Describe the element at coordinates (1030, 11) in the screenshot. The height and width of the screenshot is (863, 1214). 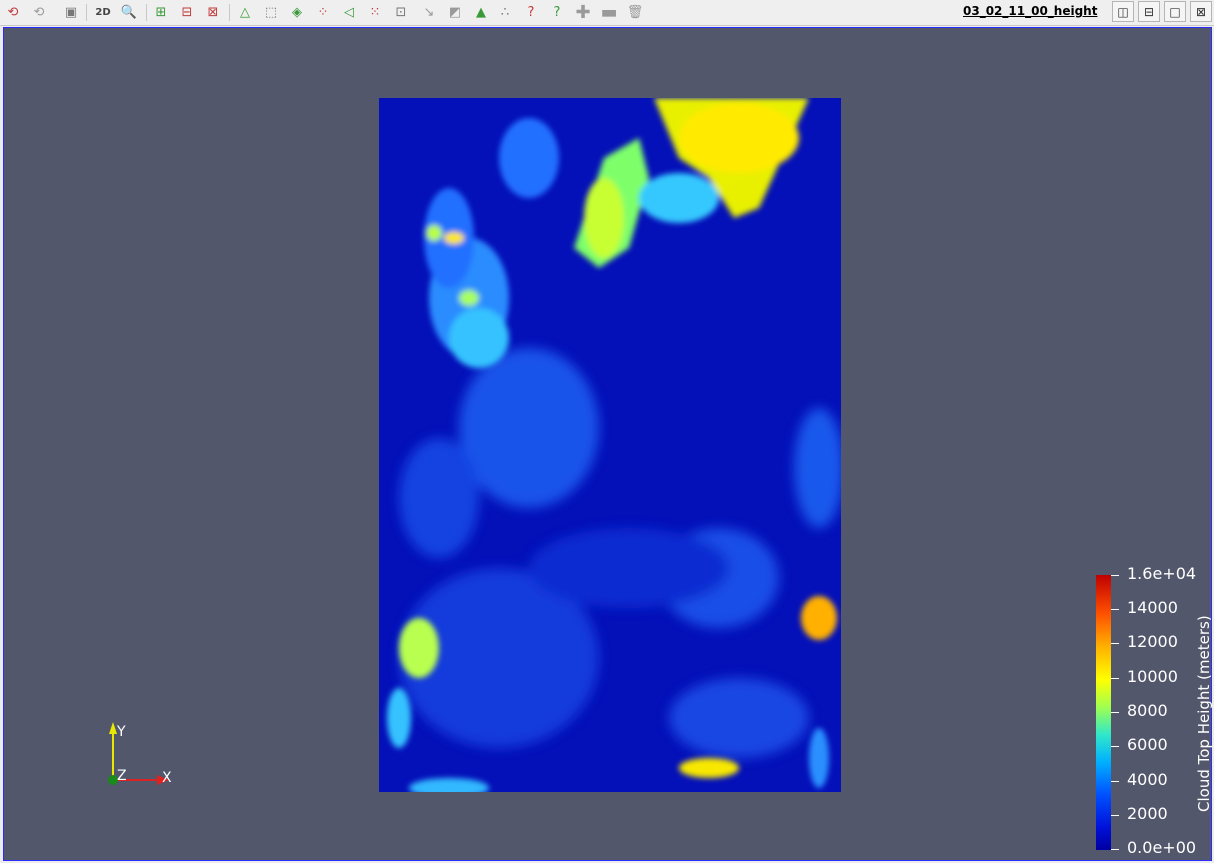
I see `view-title: 03_02_11_00_height` at that location.